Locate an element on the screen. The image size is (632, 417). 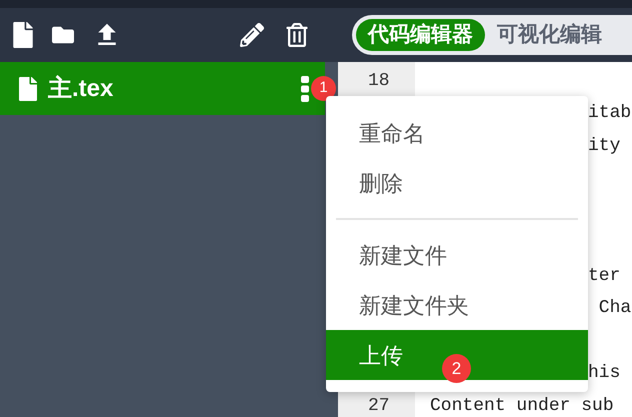
more-icon is located at coordinates (305, 89).